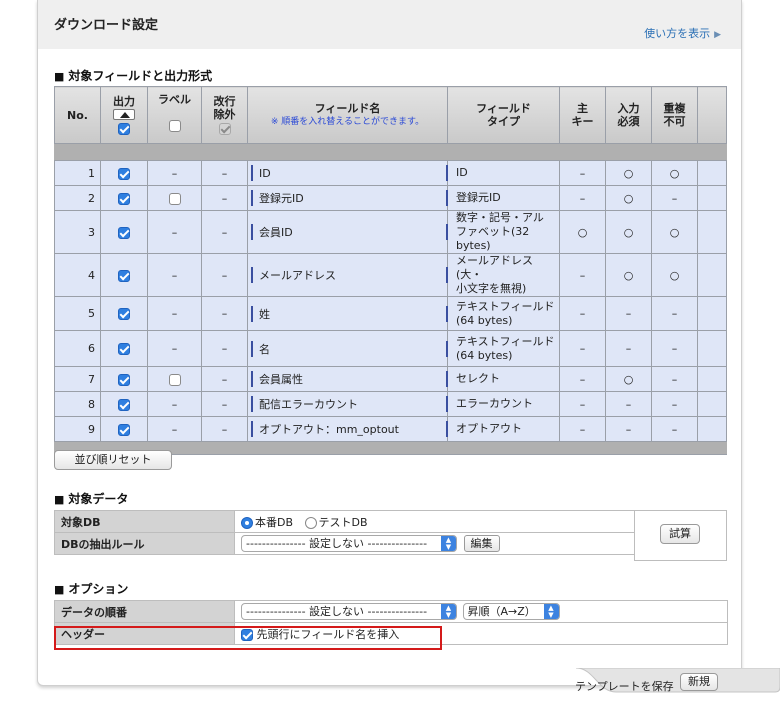  I want to click on target-db-label: 対象DB, so click(144, 521).